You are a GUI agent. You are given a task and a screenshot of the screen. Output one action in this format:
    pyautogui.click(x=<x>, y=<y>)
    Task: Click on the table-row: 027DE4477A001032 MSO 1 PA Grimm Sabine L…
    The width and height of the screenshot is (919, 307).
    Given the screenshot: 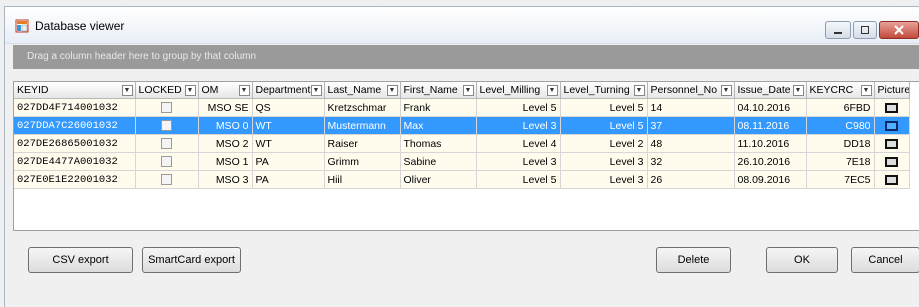 What is the action you would take?
    pyautogui.click(x=462, y=161)
    